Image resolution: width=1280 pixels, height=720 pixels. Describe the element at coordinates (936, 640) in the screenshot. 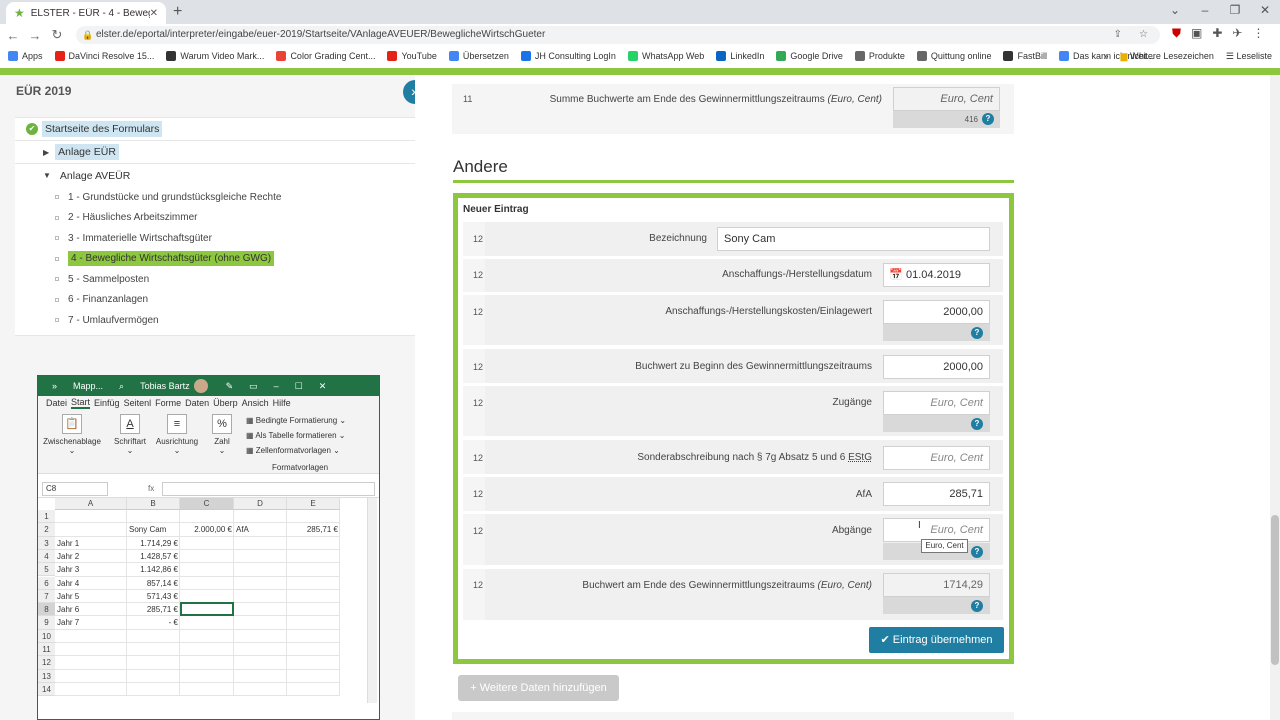

I see `eintrag-uebernehmen-button: ✔ Eintrag übernehmen` at that location.